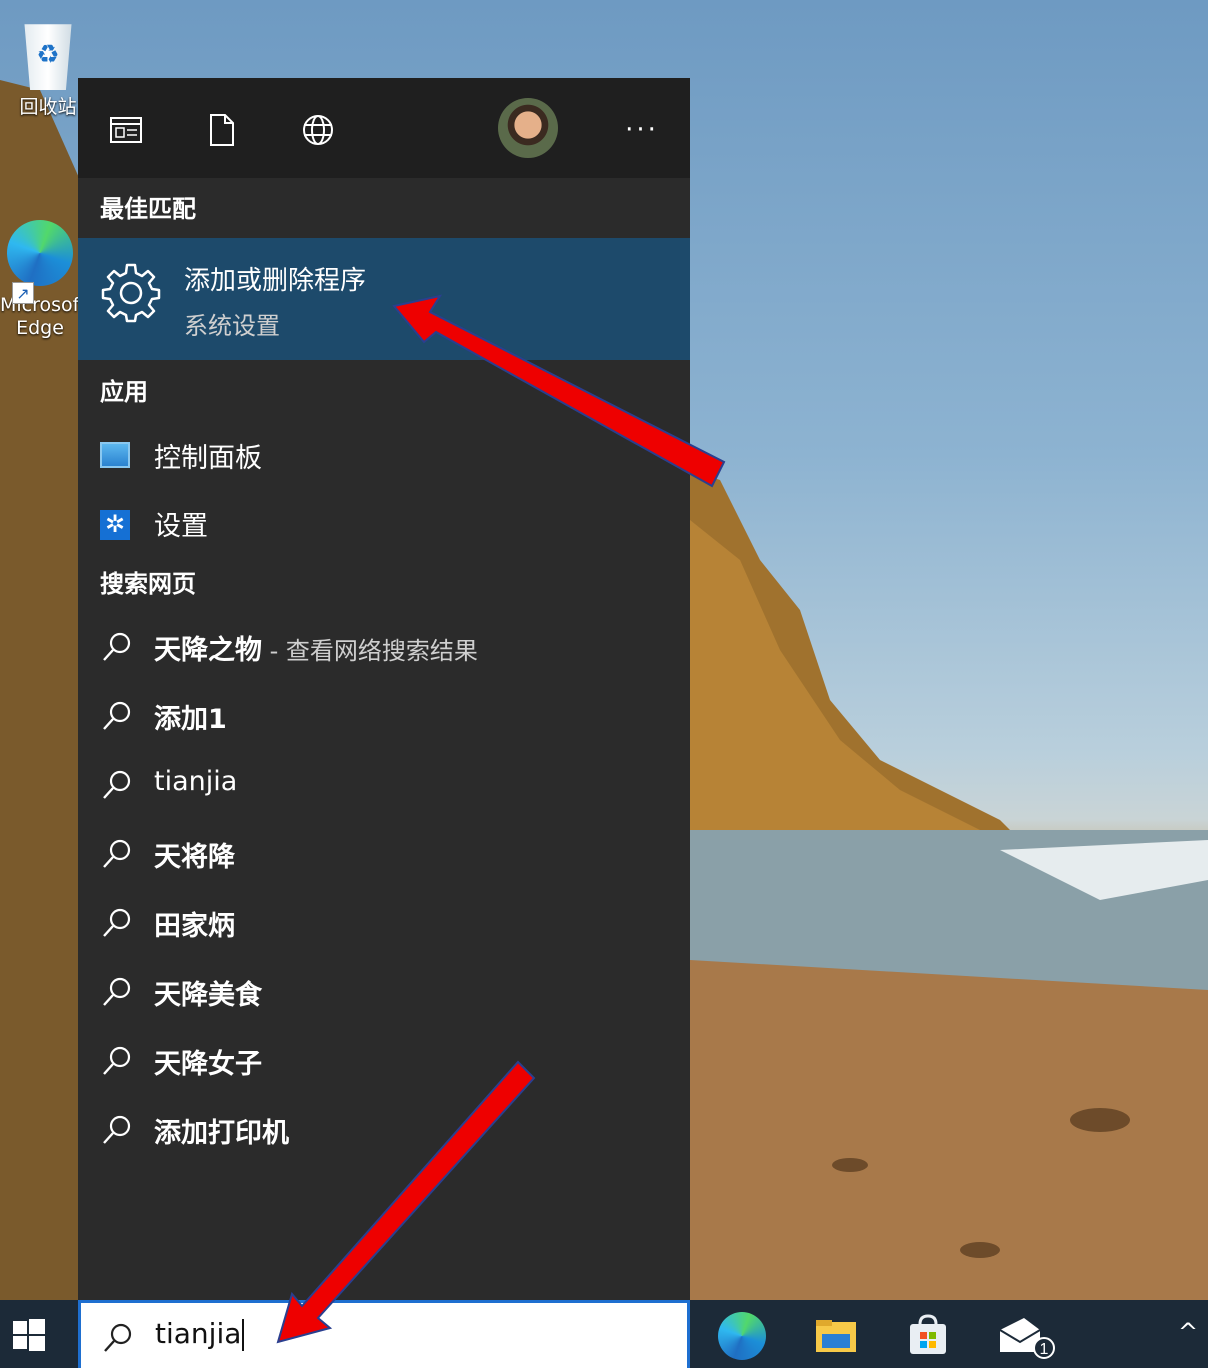 This screenshot has height=1368, width=1208. Describe the element at coordinates (384, 128) in the screenshot. I see `panel-toolbar: ···` at that location.